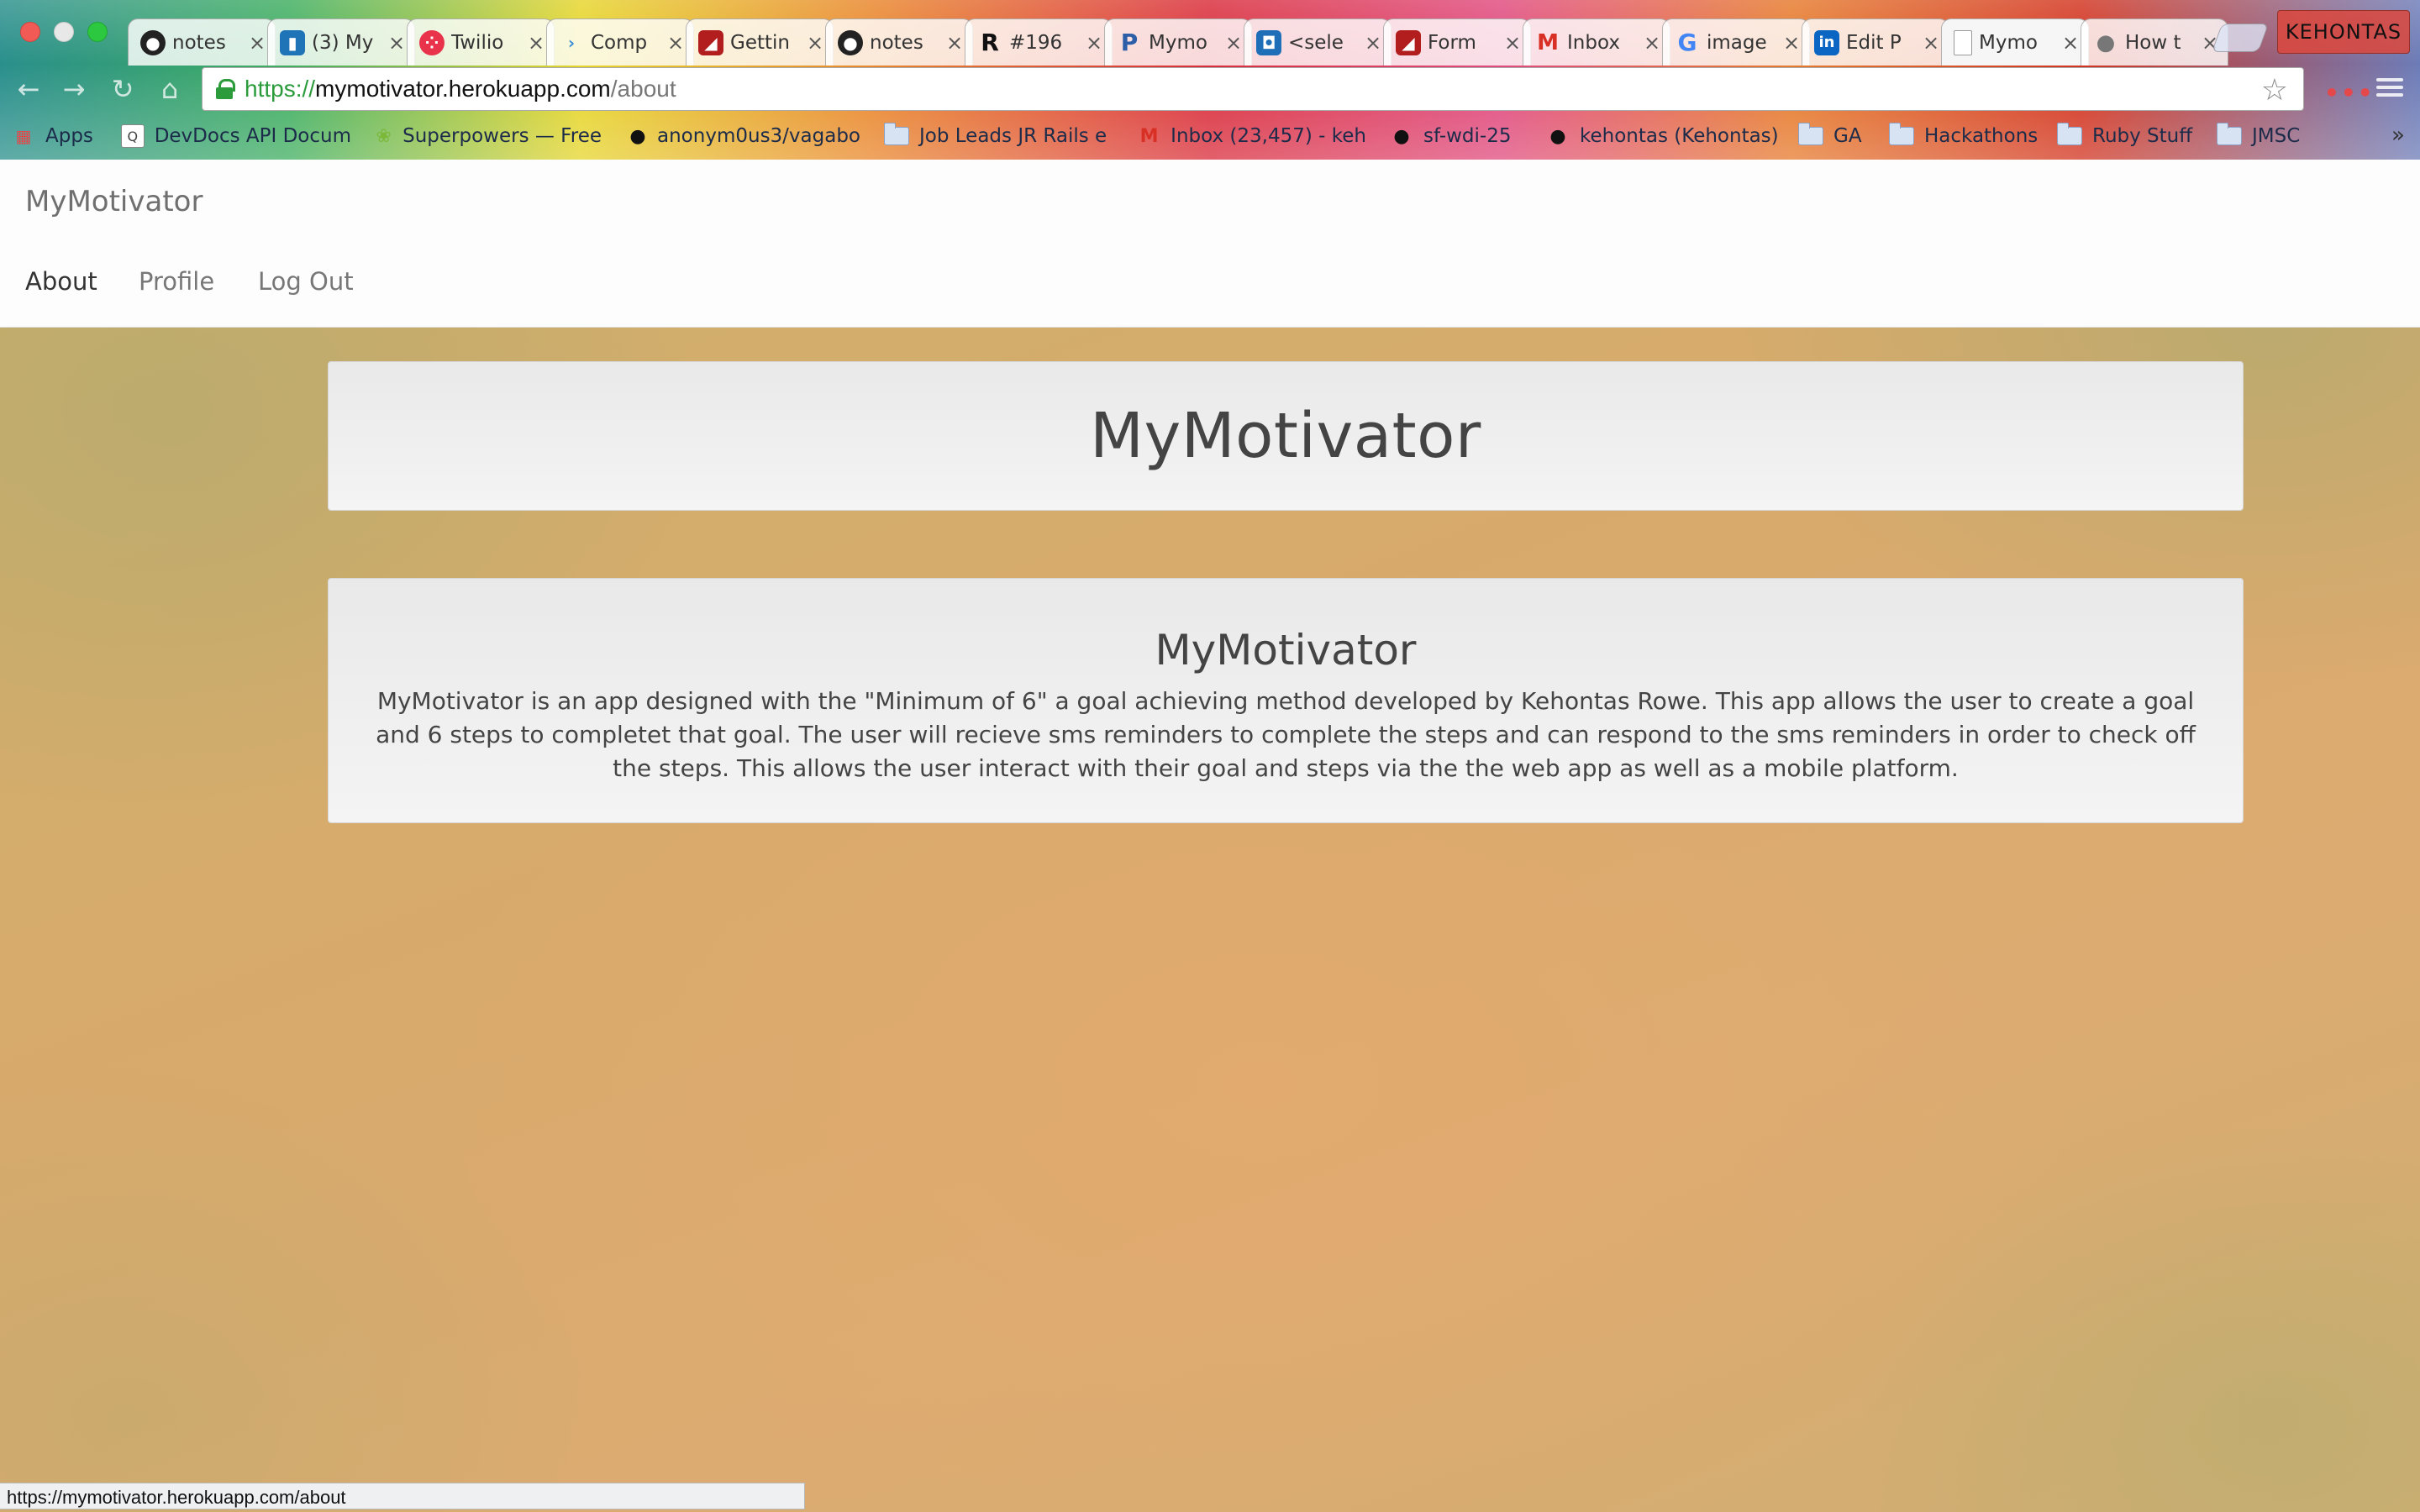 This screenshot has width=2420, height=1512. I want to click on nav-link-about: About, so click(61, 281).